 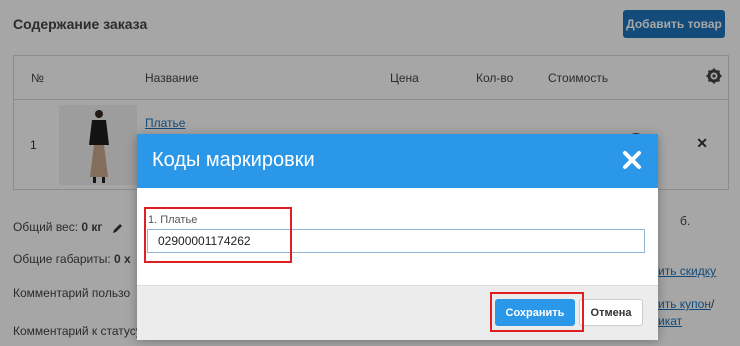 I want to click on modal-header: Коды маркировки, so click(x=397, y=161).